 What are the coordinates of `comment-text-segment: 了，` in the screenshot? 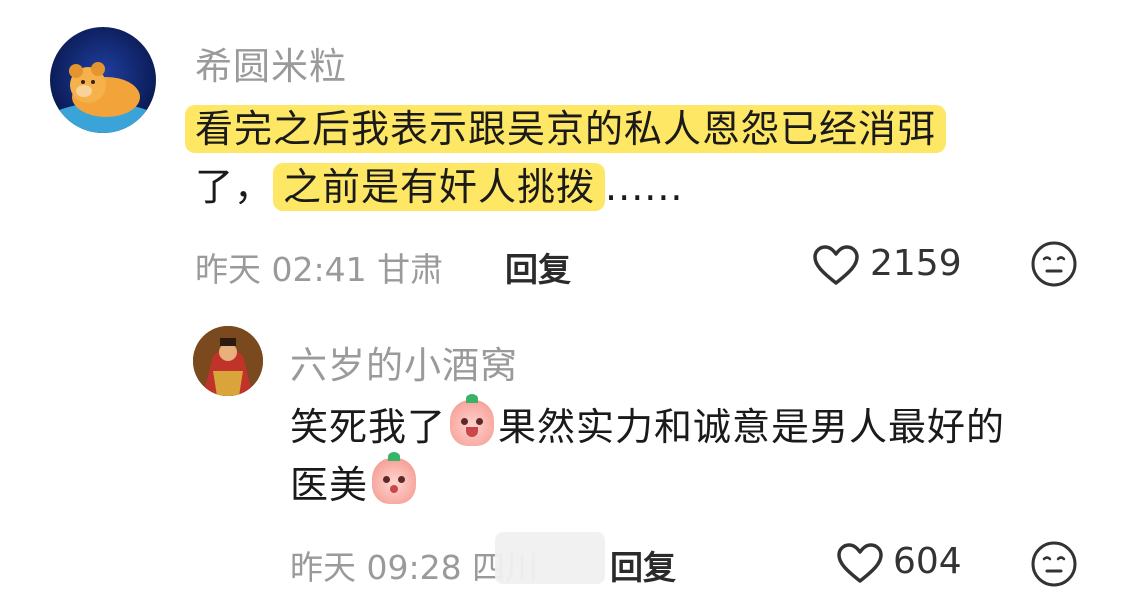 It's located at (234, 187).